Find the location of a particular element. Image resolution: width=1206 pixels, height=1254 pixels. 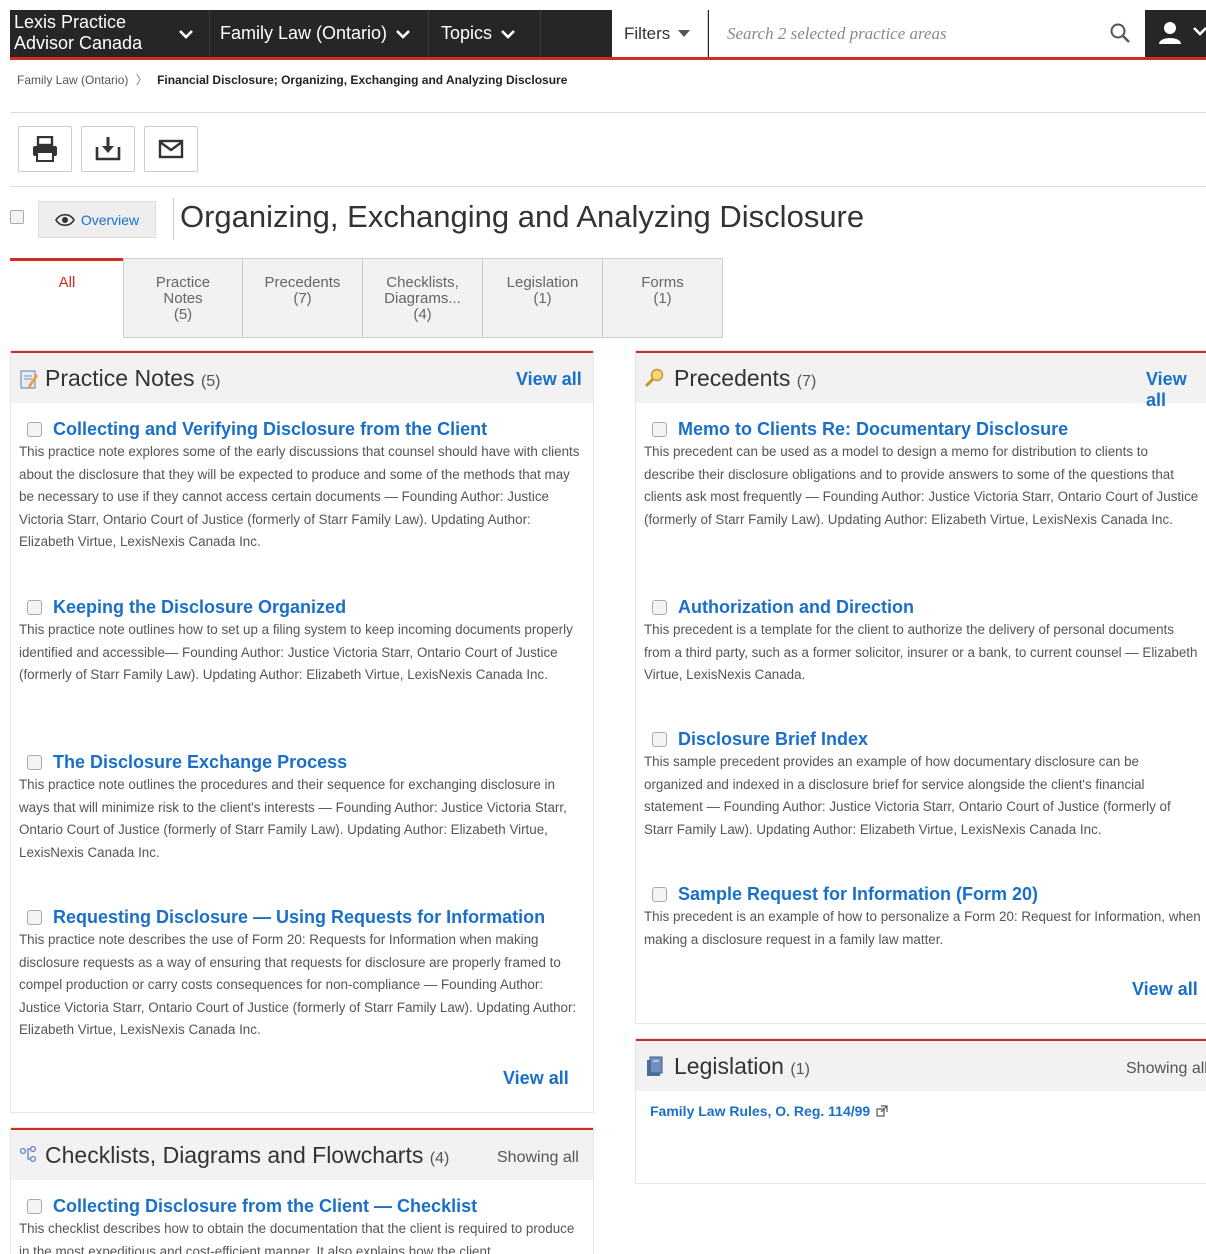

brand-logo: Lexis Practice Advisor Canada is located at coordinates (78, 33).